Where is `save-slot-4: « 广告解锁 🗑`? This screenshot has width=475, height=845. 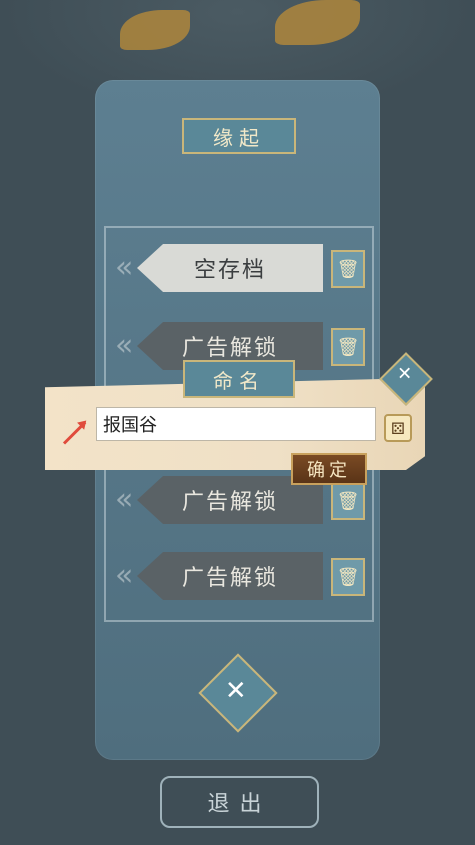
save-slot-4: « 广告解锁 🗑 is located at coordinates (240, 576).